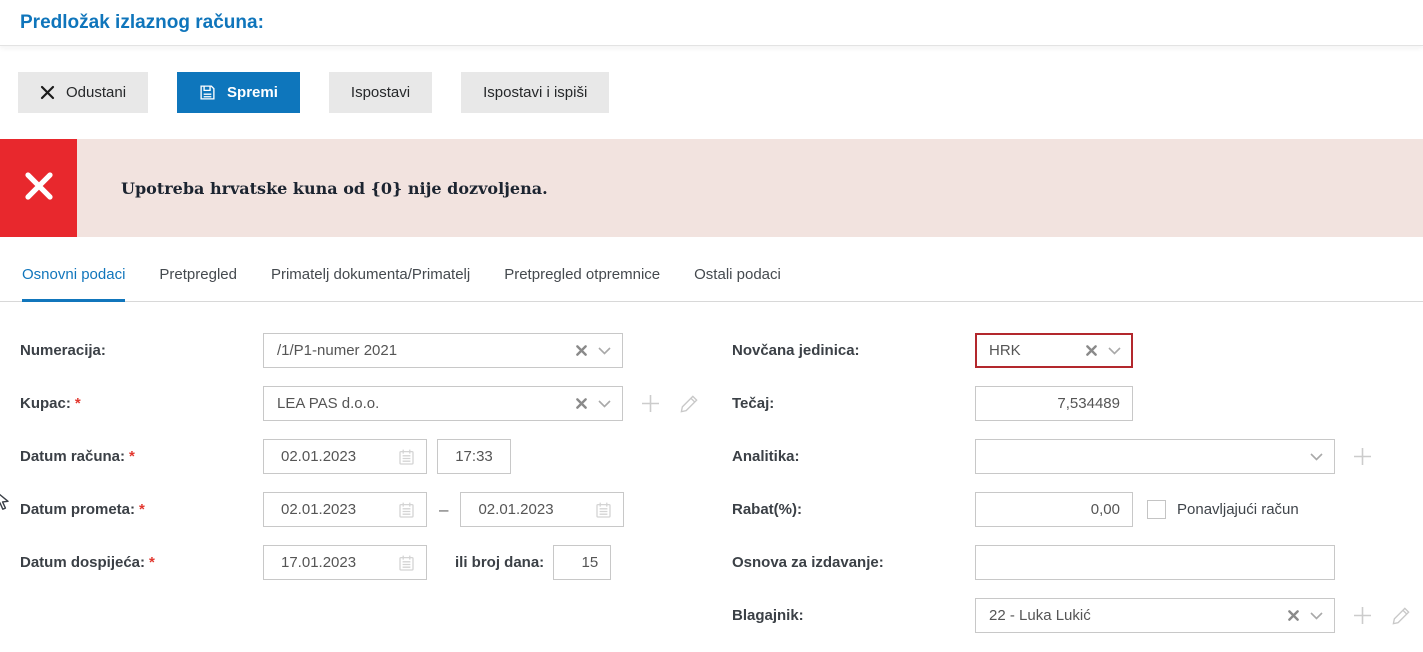 The width and height of the screenshot is (1423, 652). I want to click on blagajnik-label: Blagajnik:, so click(768, 615).